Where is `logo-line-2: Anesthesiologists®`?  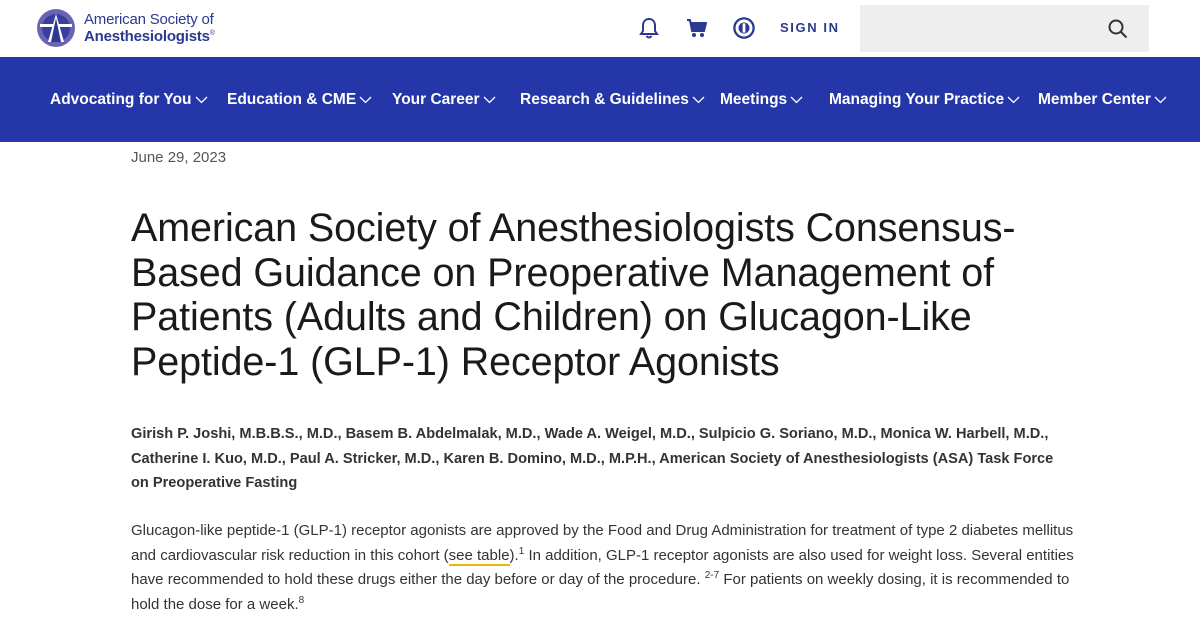
logo-line-2: Anesthesiologists® is located at coordinates (149, 36).